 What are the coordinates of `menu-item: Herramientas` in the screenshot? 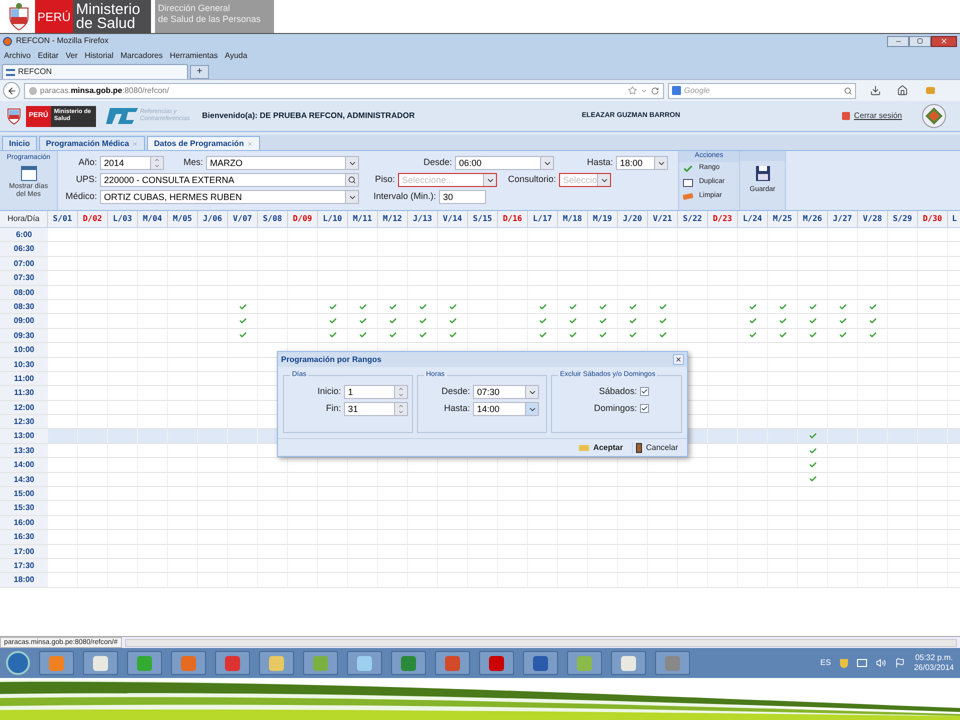 It's located at (194, 56).